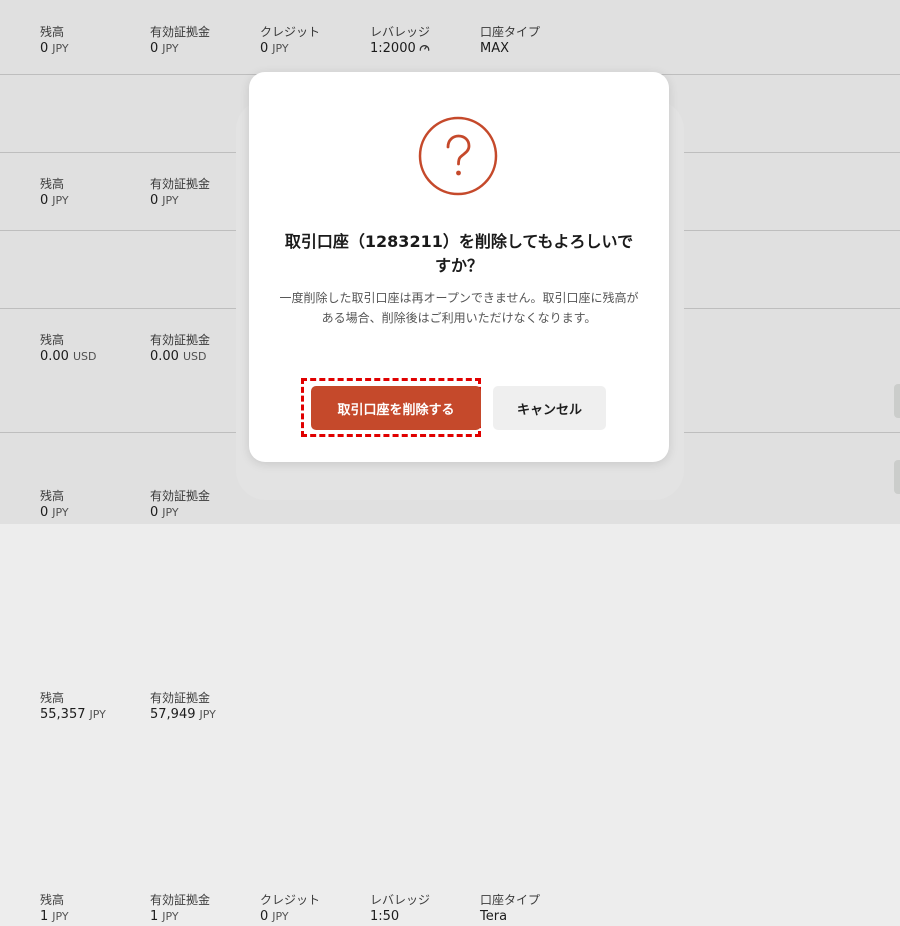  I want to click on balance-value: 1 JPY, so click(54, 916).